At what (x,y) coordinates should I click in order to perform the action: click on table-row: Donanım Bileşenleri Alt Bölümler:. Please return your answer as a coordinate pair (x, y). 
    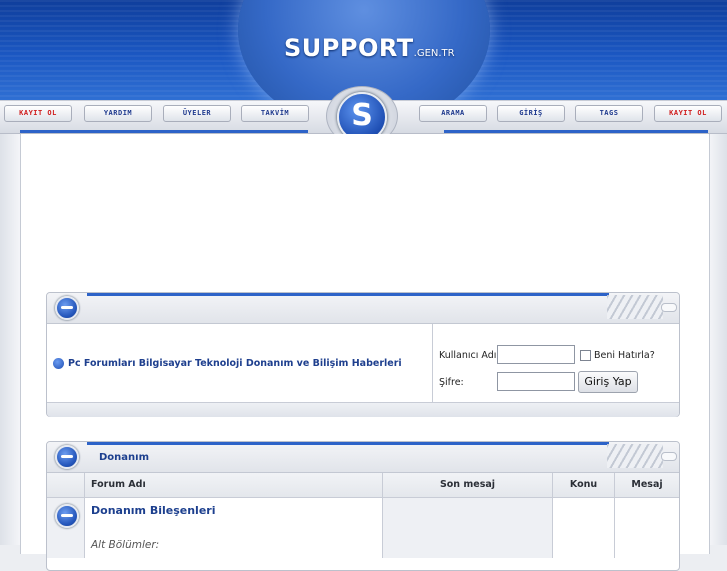
    Looking at the image, I should click on (363, 528).